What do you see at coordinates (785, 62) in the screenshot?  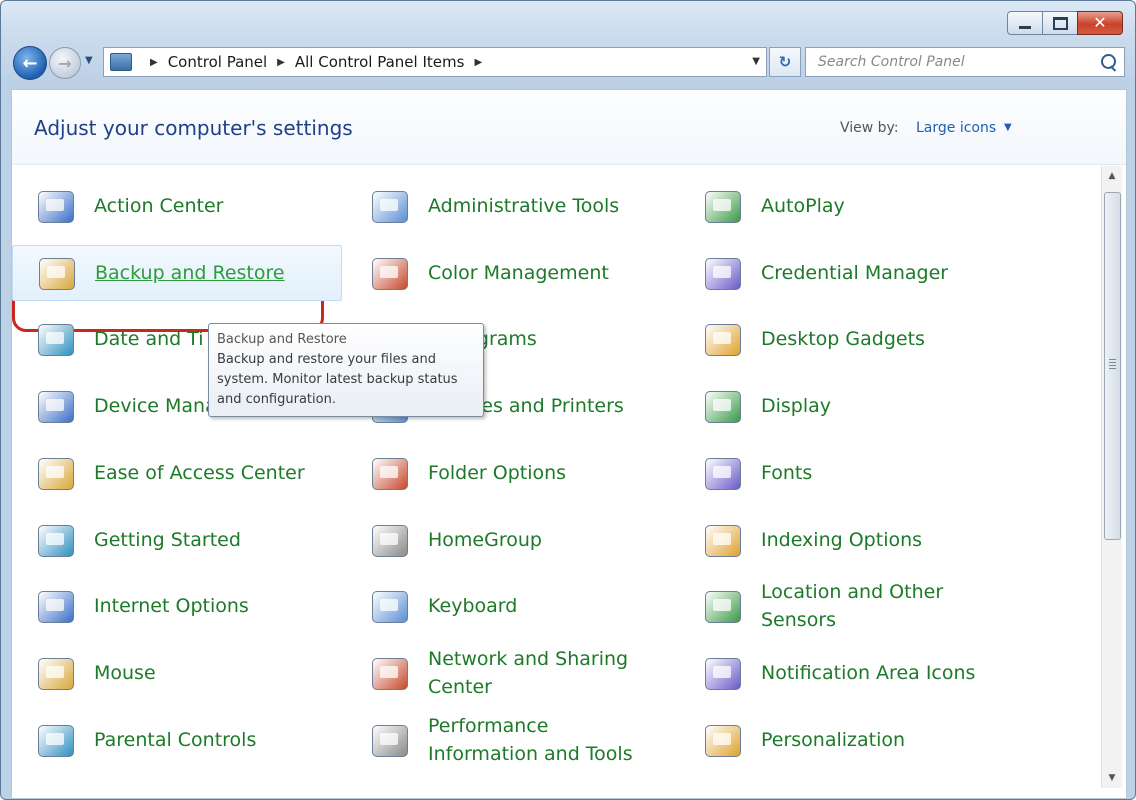 I see `refresh-button: ↻` at bounding box center [785, 62].